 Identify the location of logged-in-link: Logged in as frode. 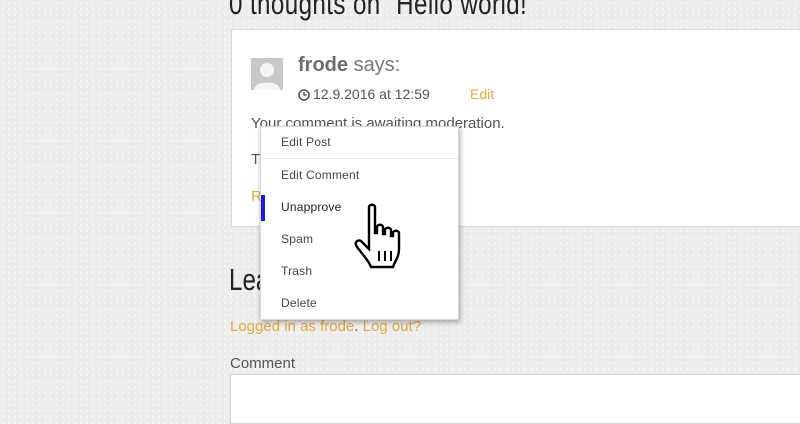
(292, 326).